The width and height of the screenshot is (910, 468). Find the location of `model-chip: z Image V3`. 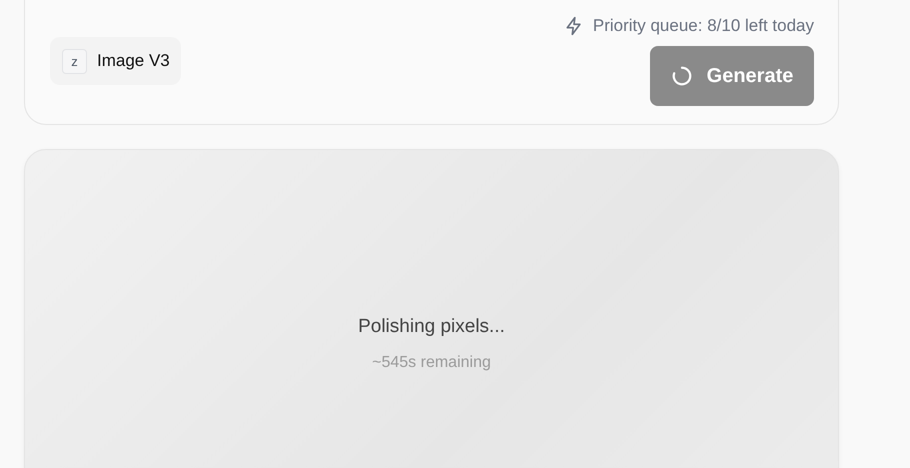

model-chip: z Image V3 is located at coordinates (115, 61).